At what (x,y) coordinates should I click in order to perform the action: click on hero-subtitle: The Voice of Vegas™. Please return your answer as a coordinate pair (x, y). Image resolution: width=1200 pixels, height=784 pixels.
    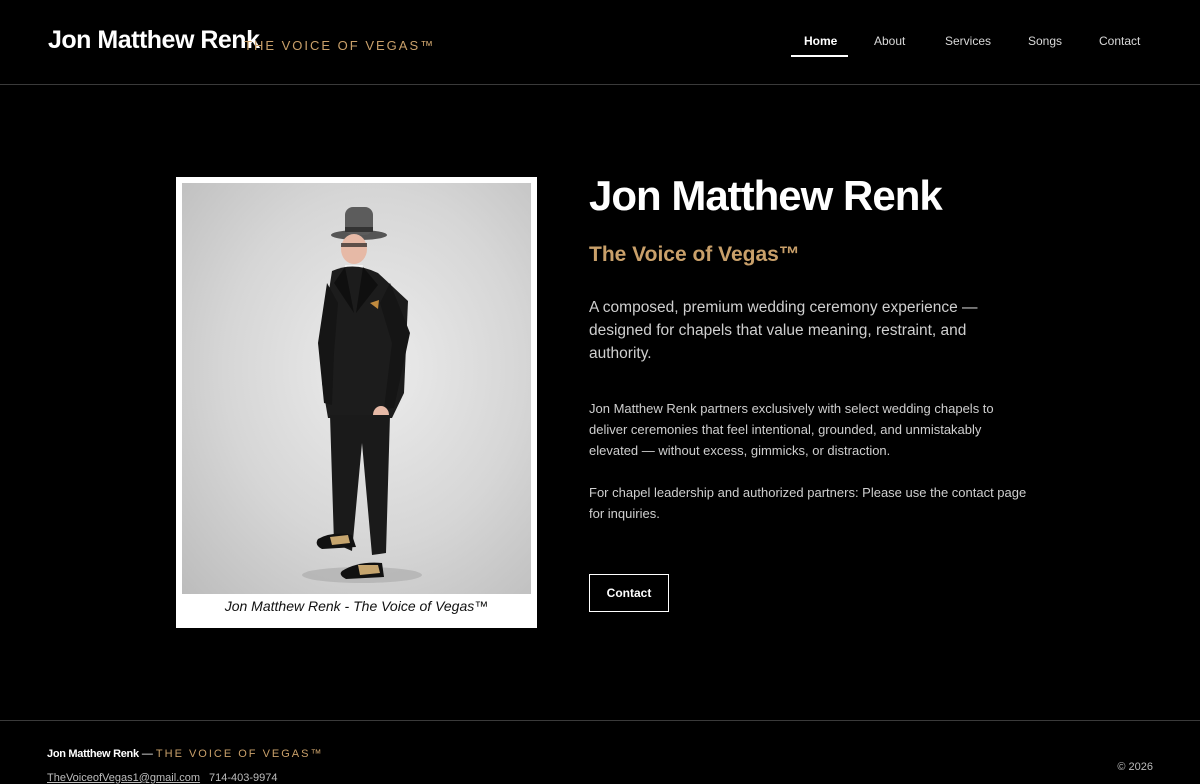
    Looking at the image, I should click on (694, 254).